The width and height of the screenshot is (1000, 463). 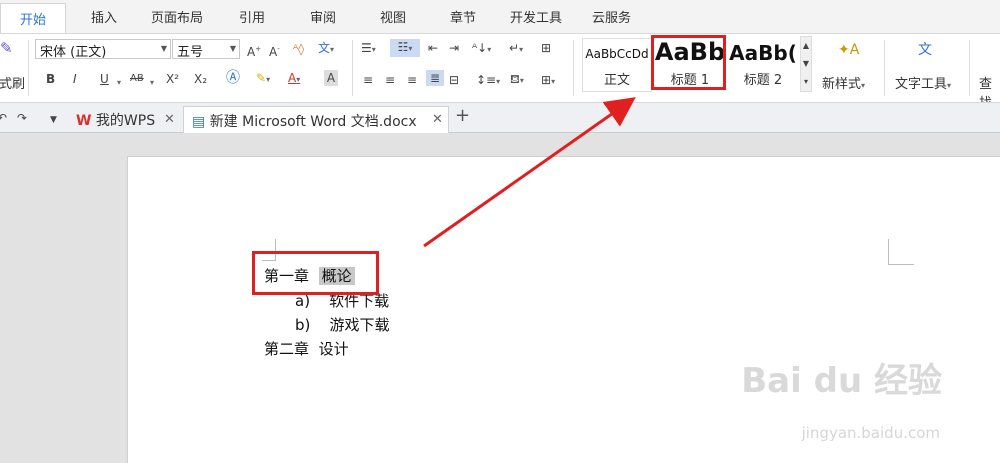 I want to click on baidu-watermark-url: jingyan.baidu.com, so click(x=870, y=433).